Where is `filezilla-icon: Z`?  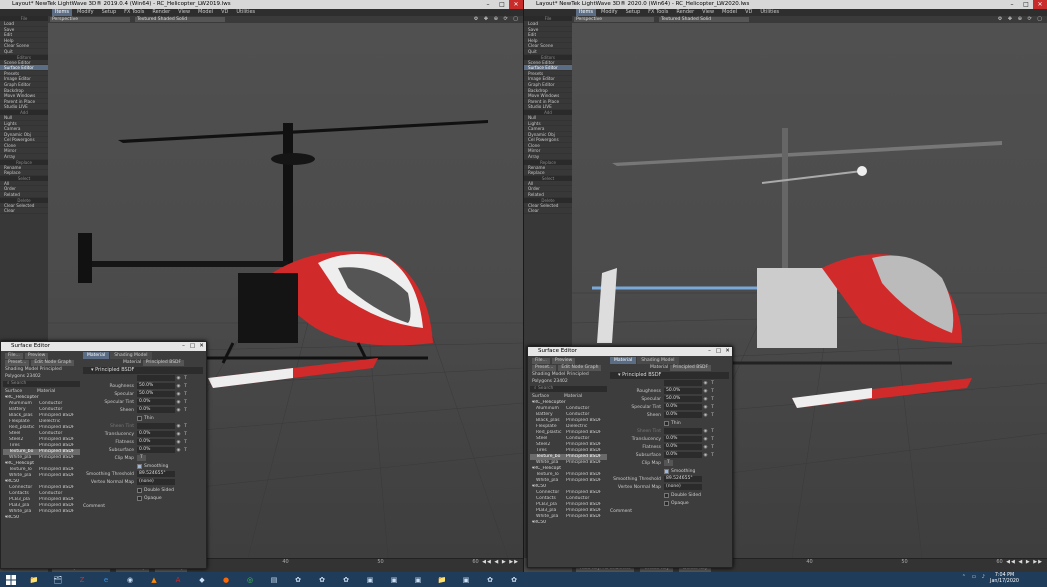 filezilla-icon: Z is located at coordinates (82, 579).